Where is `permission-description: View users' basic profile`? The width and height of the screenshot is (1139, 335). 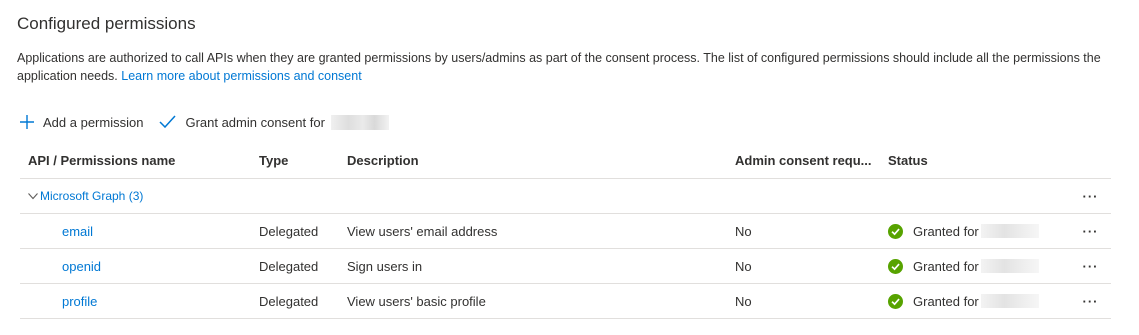 permission-description: View users' basic profile is located at coordinates (533, 301).